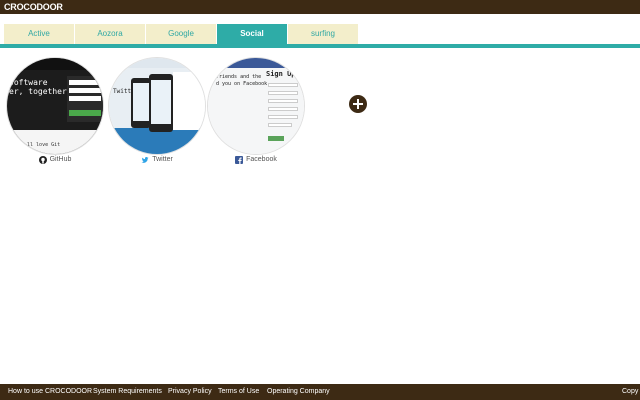  What do you see at coordinates (298, 392) in the screenshot?
I see `footer-link-operating-company: Operating Company` at bounding box center [298, 392].